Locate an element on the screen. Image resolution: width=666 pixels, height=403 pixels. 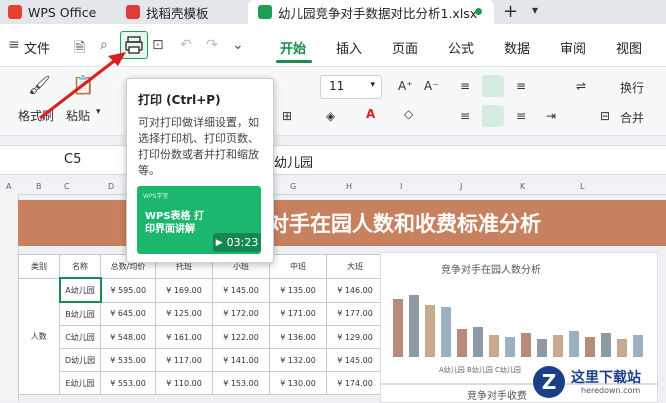
watermark-text: 这里下载站 is located at coordinates (606, 378).